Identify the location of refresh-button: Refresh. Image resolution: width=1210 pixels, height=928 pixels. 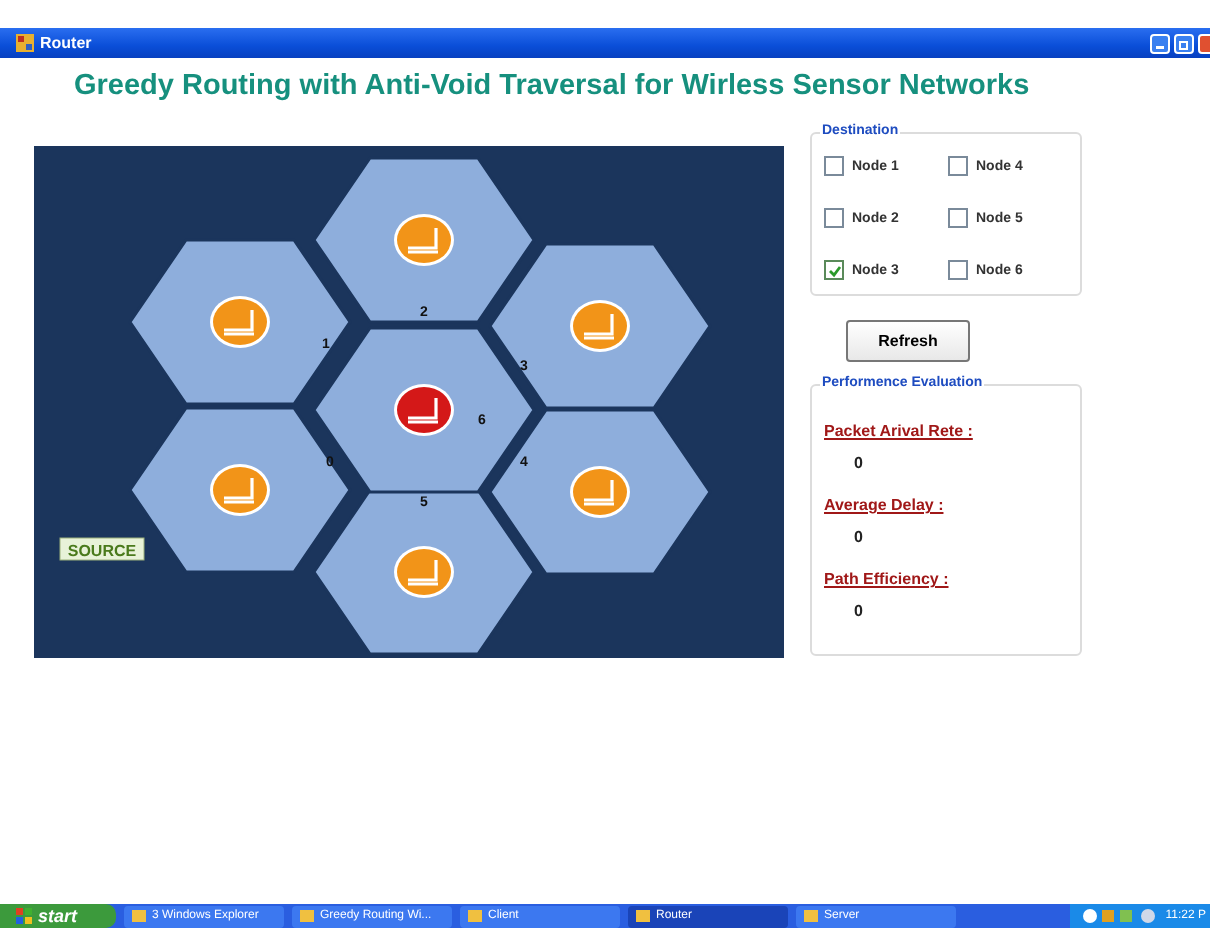
(908, 341).